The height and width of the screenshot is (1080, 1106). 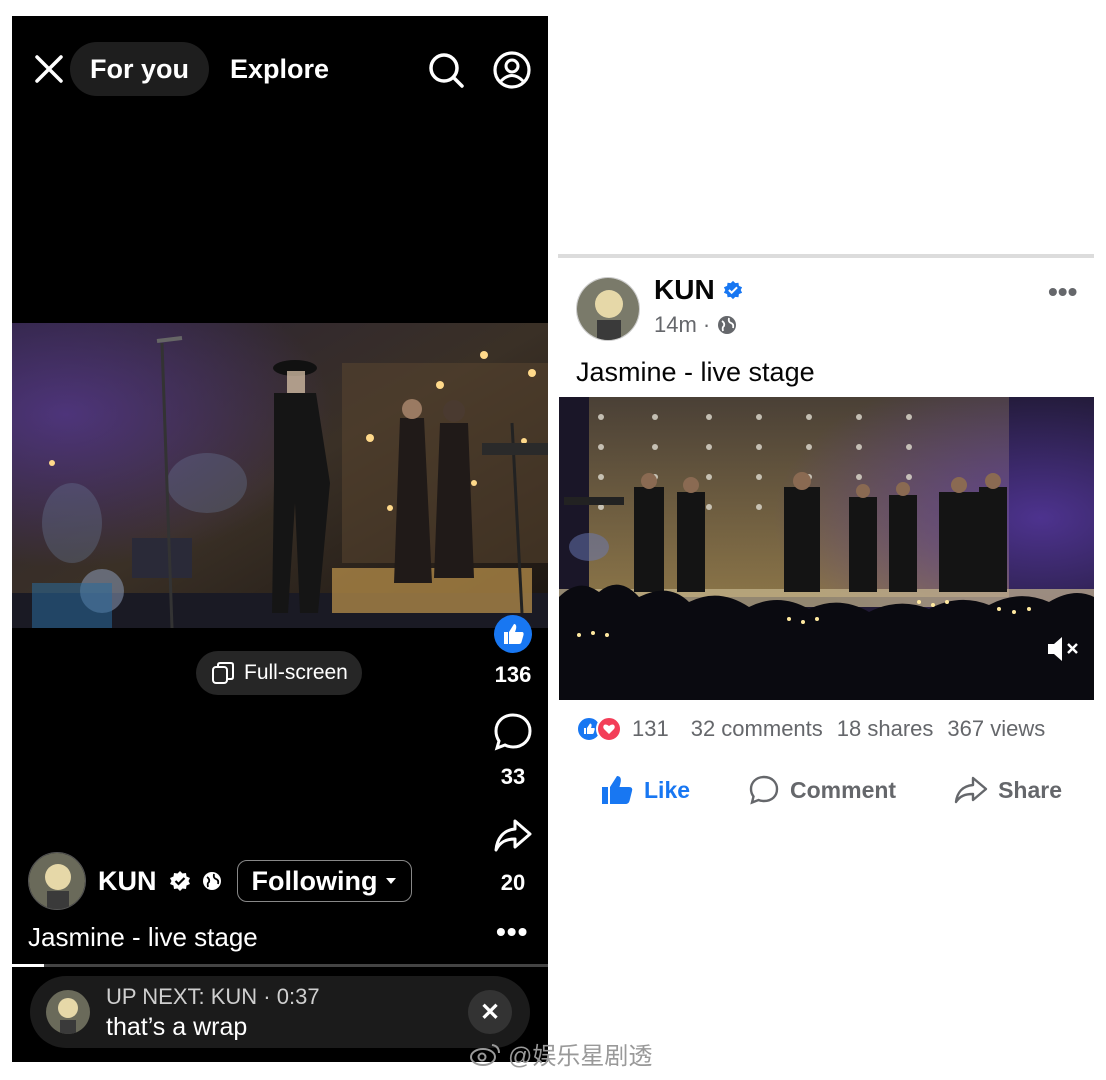 I want to click on up-next-card: UP NEXT: KUN · 0:37 that’s a wrap ✕, so click(x=280, y=1012).